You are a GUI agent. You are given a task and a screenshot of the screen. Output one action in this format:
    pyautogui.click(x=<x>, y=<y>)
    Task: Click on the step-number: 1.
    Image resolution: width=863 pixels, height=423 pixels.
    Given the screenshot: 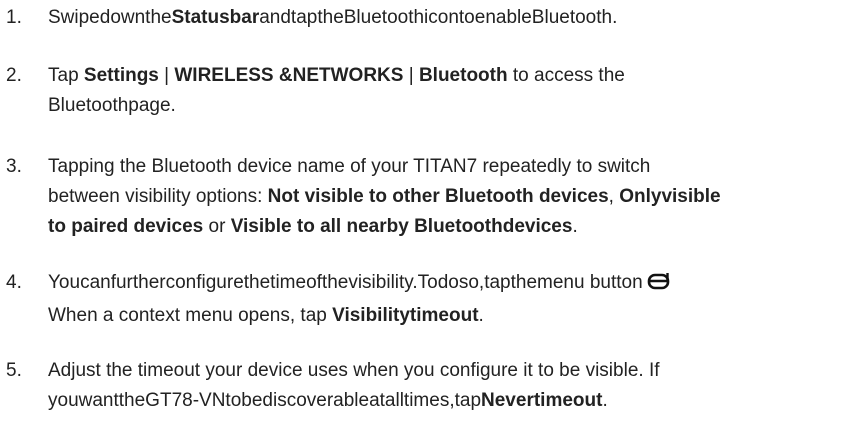 What is the action you would take?
    pyautogui.click(x=14, y=17)
    